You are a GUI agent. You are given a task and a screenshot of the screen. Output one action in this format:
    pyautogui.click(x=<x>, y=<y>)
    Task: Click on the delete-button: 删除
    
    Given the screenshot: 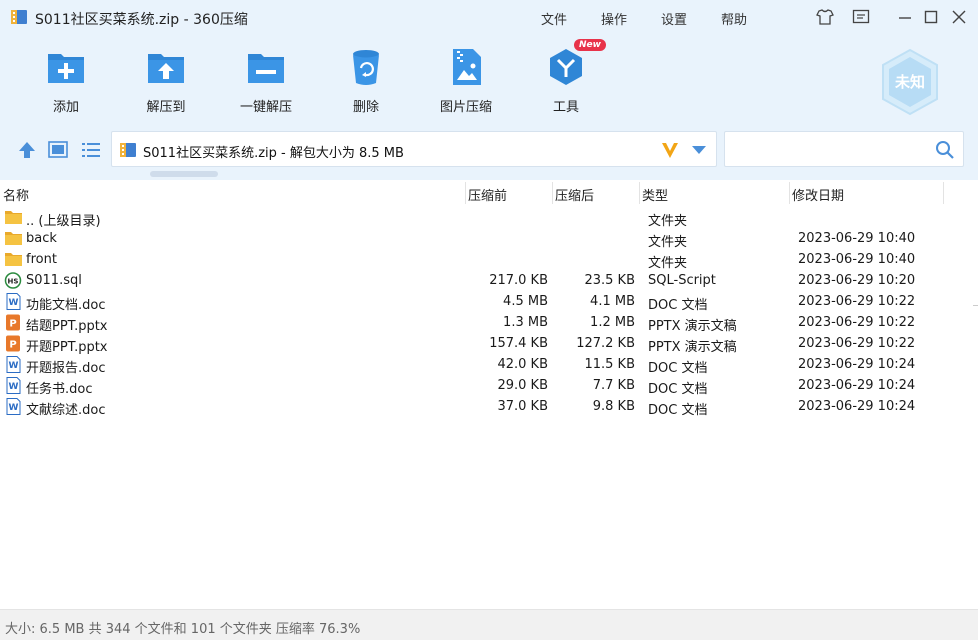 What is the action you would take?
    pyautogui.click(x=366, y=80)
    